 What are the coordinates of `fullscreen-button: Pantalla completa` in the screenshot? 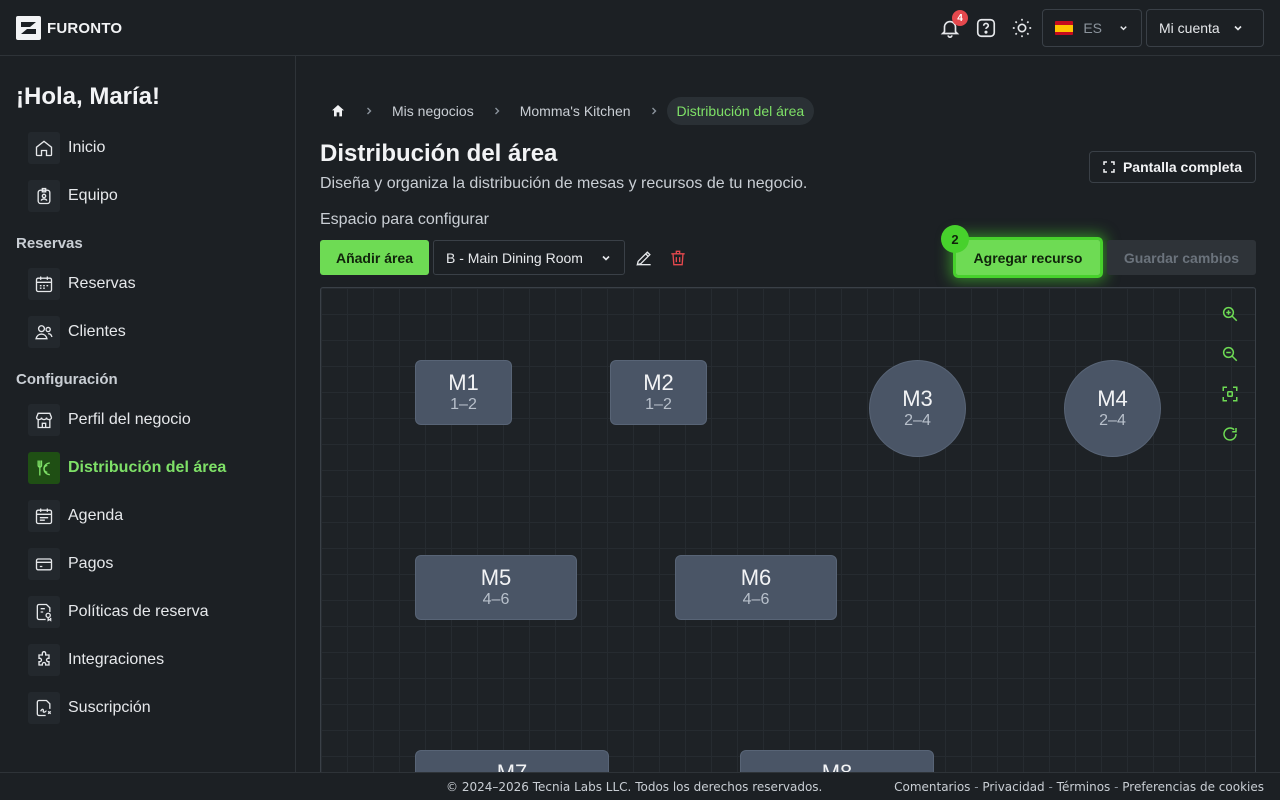 It's located at (1172, 167).